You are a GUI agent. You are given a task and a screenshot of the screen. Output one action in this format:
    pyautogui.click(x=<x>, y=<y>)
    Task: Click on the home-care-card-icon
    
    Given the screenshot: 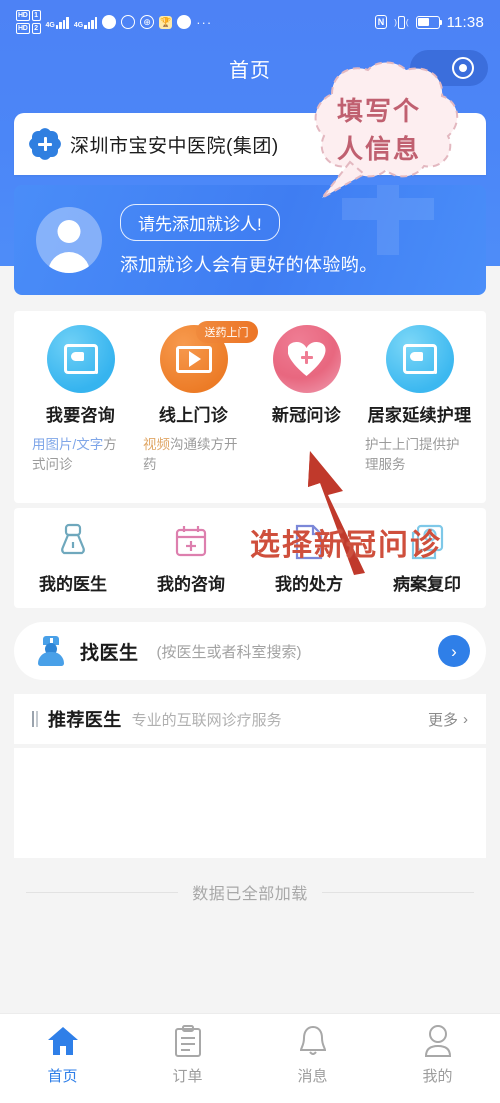 What is the action you would take?
    pyautogui.click(x=419, y=359)
    